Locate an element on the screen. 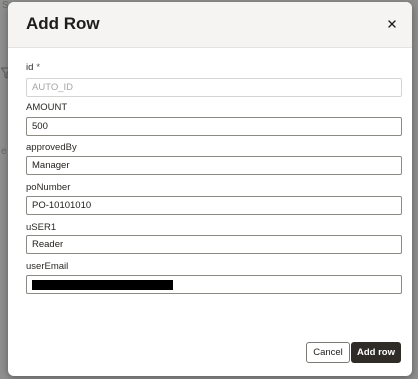 Image resolution: width=418 pixels, height=379 pixels. po-number-field: PO-10101010 is located at coordinates (214, 205).